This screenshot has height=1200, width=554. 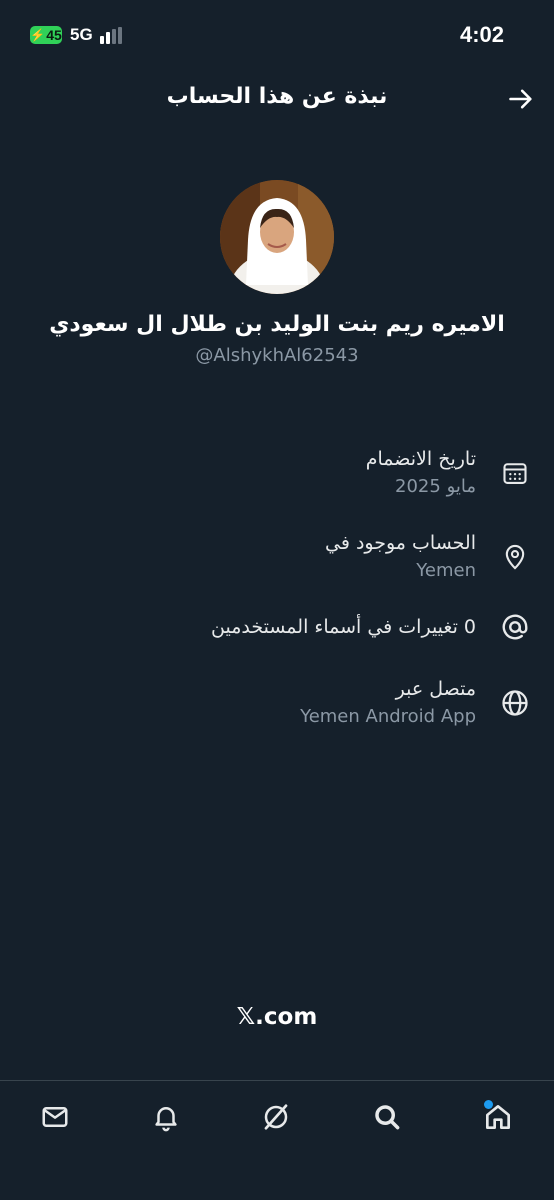 I want to click on page-header: نبذة عن هذا الحساب, so click(x=277, y=100).